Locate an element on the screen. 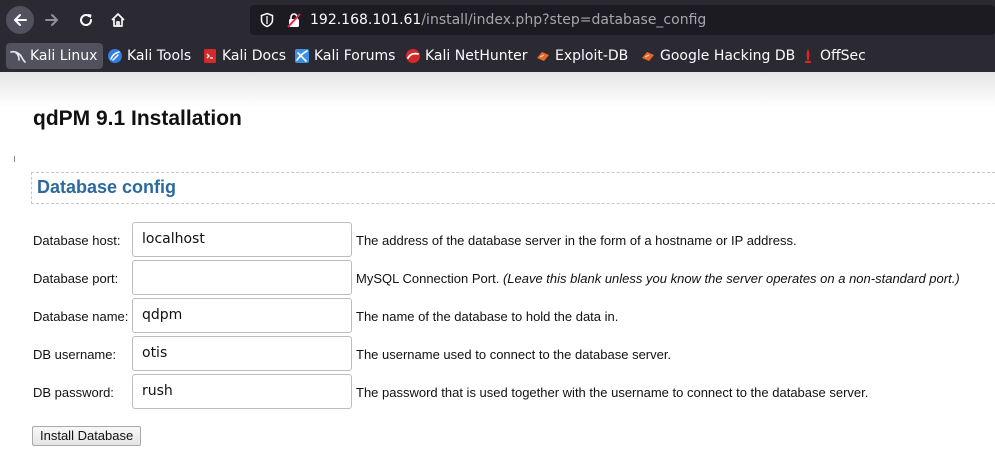  bookmark-label: Kali Forums is located at coordinates (355, 56).